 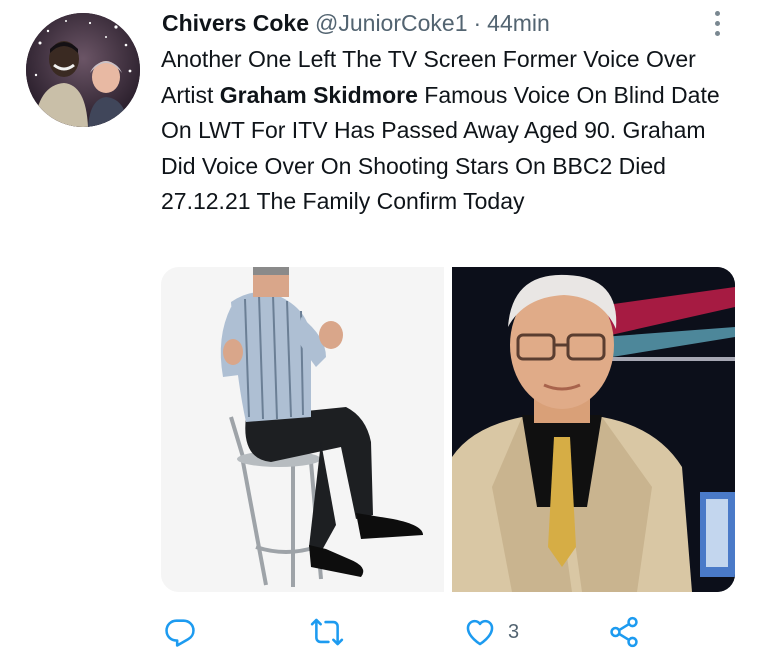 I want to click on share-button, so click(x=624, y=632).